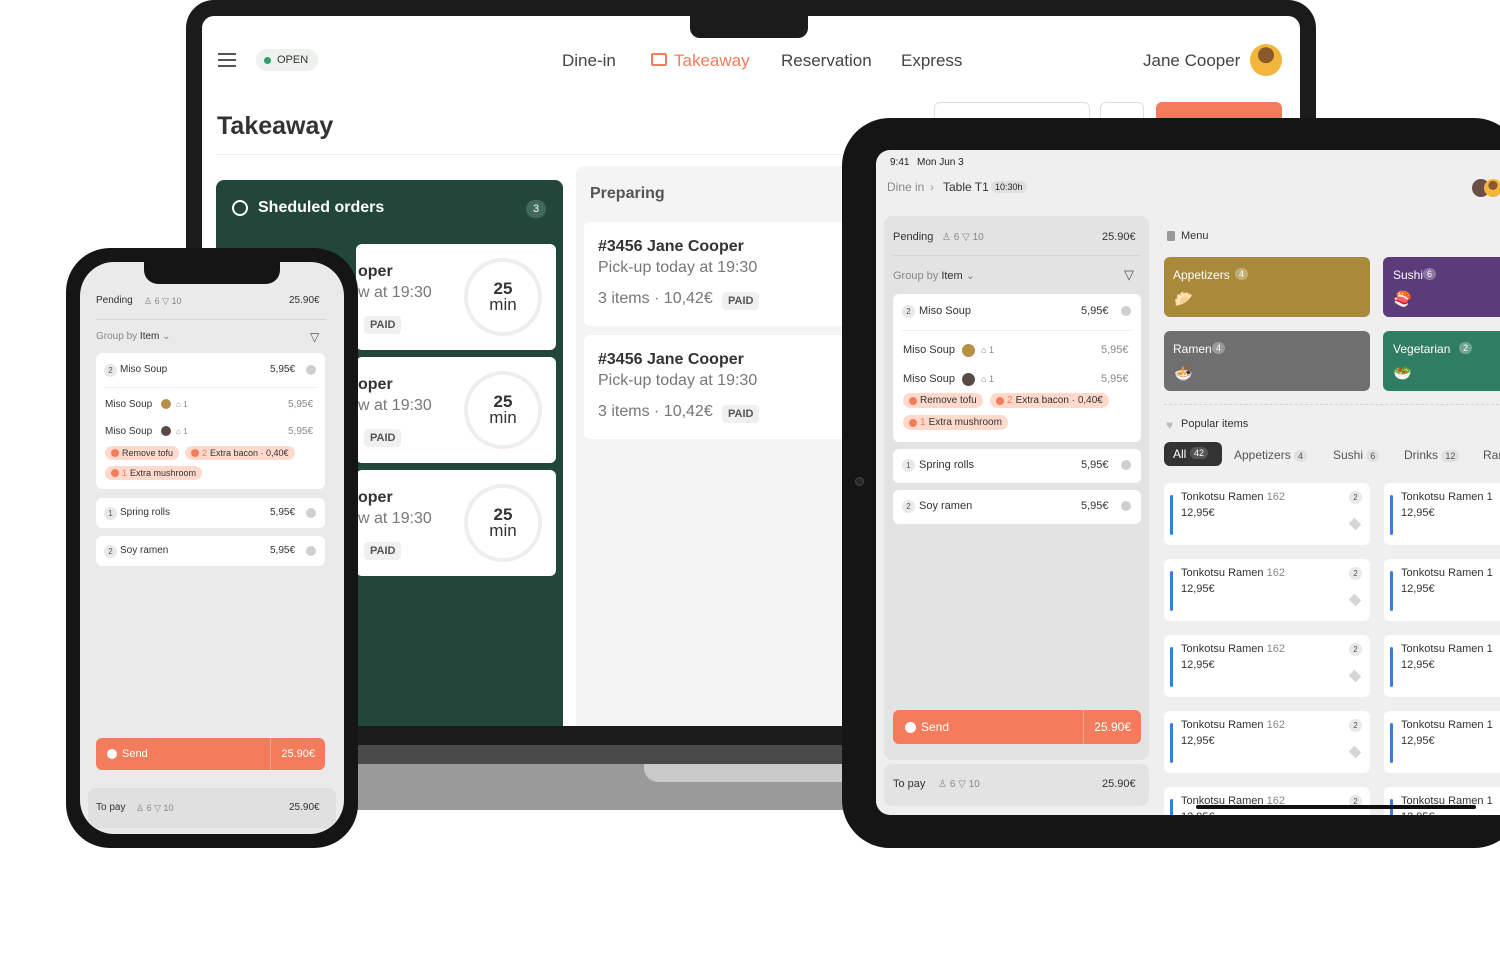 This screenshot has height=968, width=1500. Describe the element at coordinates (1271, 455) in the screenshot. I see `filter-appetizers: Appetizers 4` at that location.